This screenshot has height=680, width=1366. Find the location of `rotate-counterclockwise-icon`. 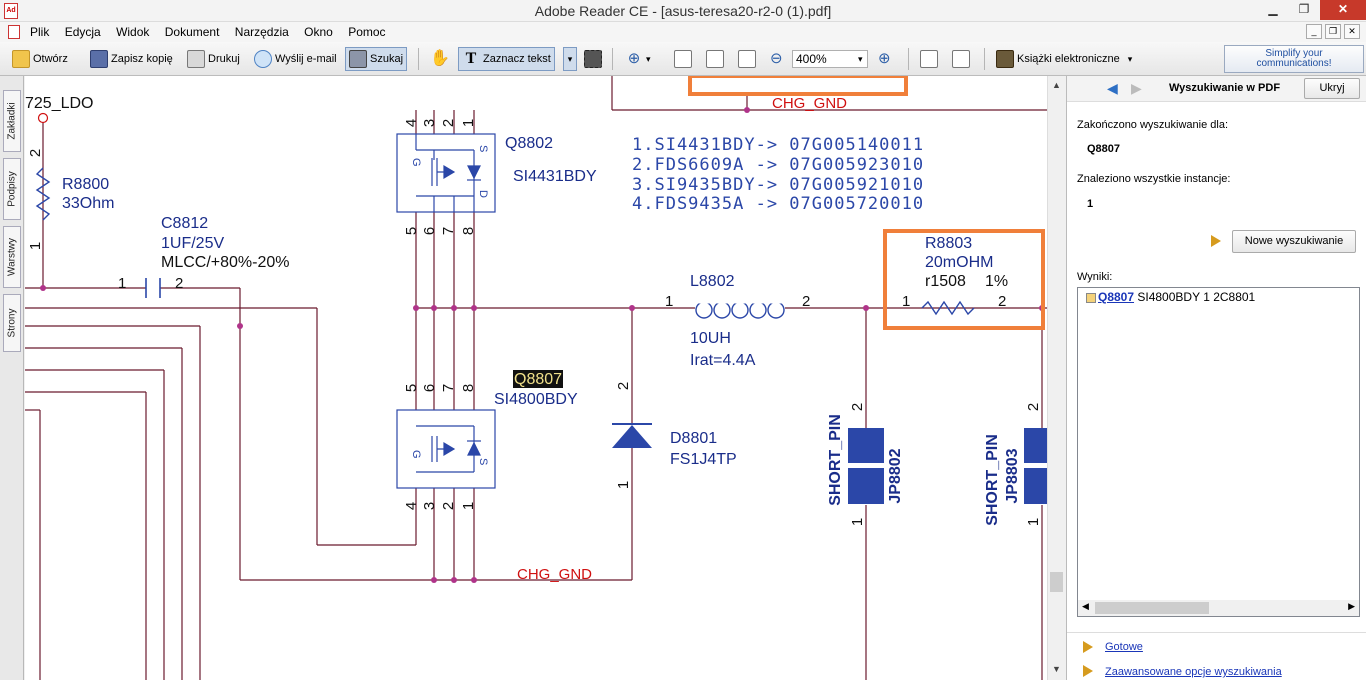

rotate-counterclockwise-icon is located at coordinates (961, 59).